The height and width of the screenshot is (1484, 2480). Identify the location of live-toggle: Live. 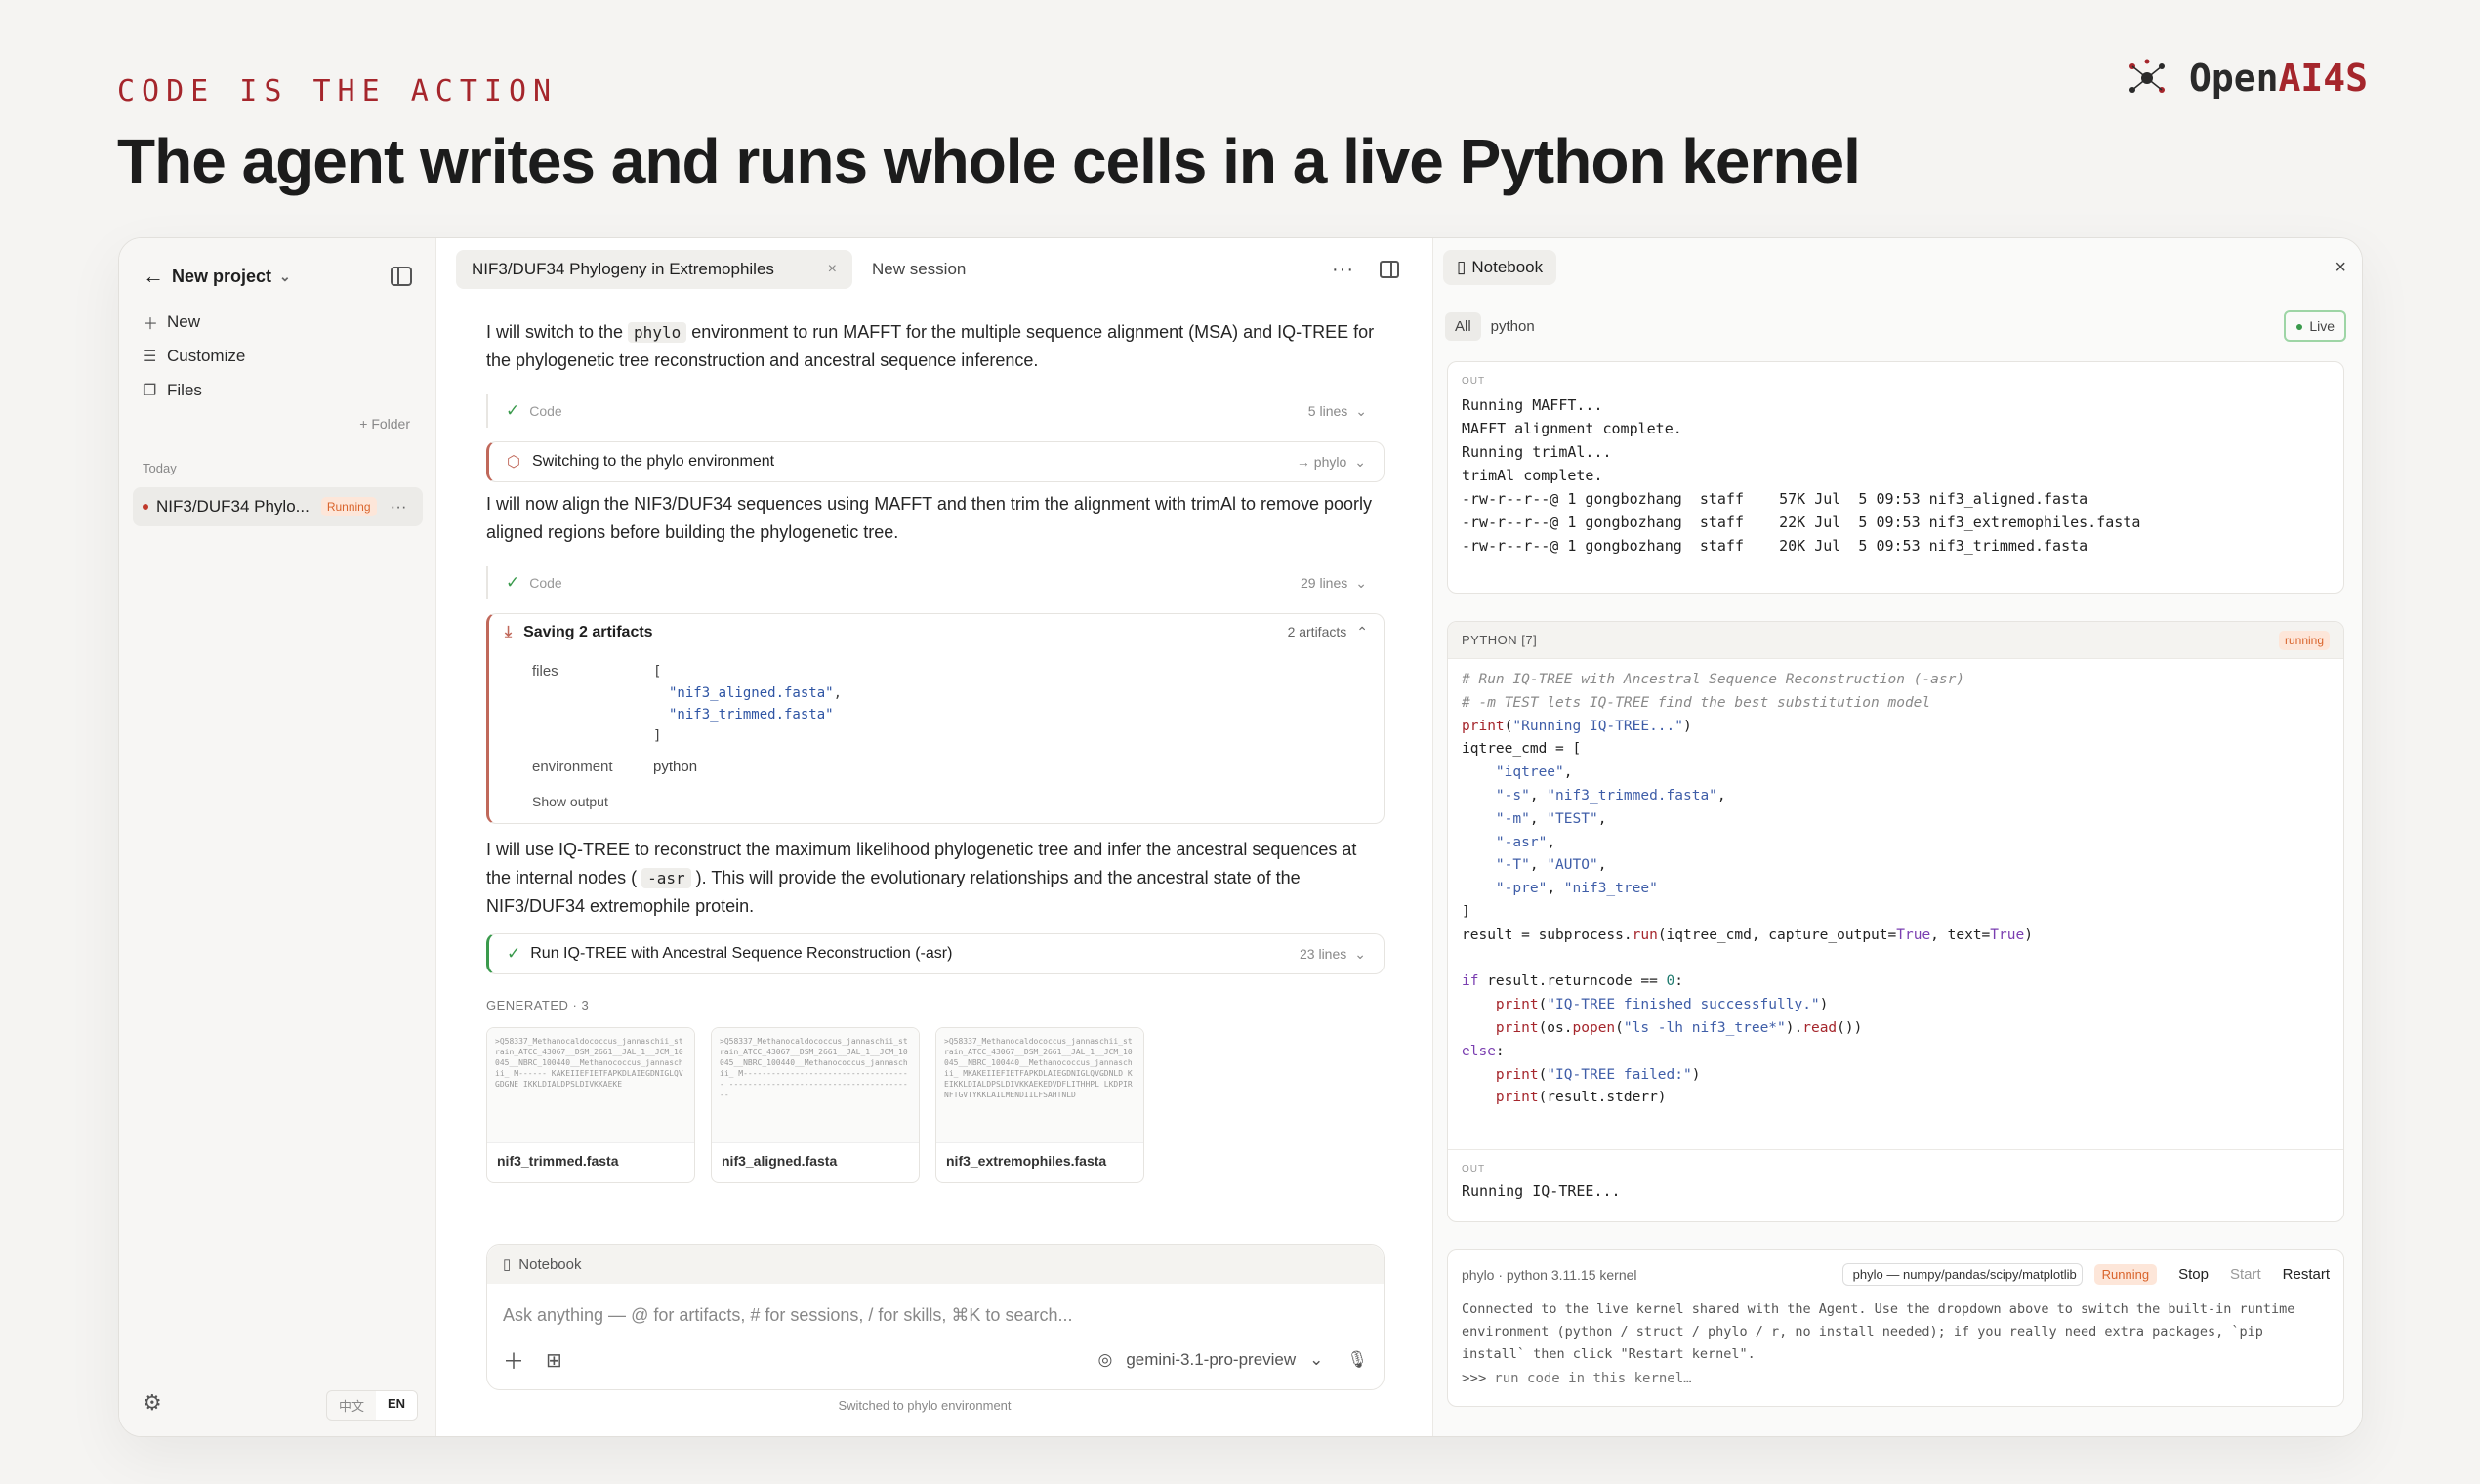
(2314, 326).